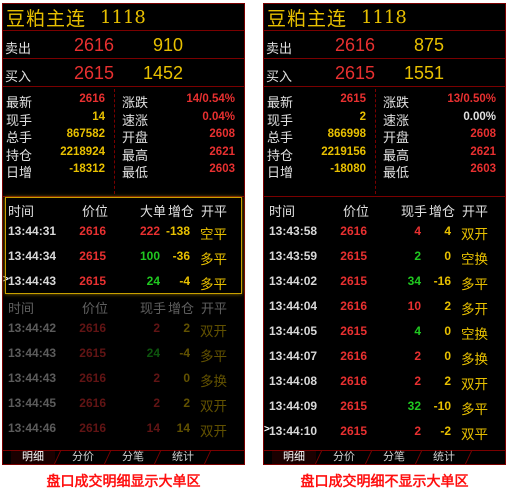 The width and height of the screenshot is (507, 500). Describe the element at coordinates (384, 381) in the screenshot. I see `trade-row: 13:44:08 2616 2 2 双开` at that location.